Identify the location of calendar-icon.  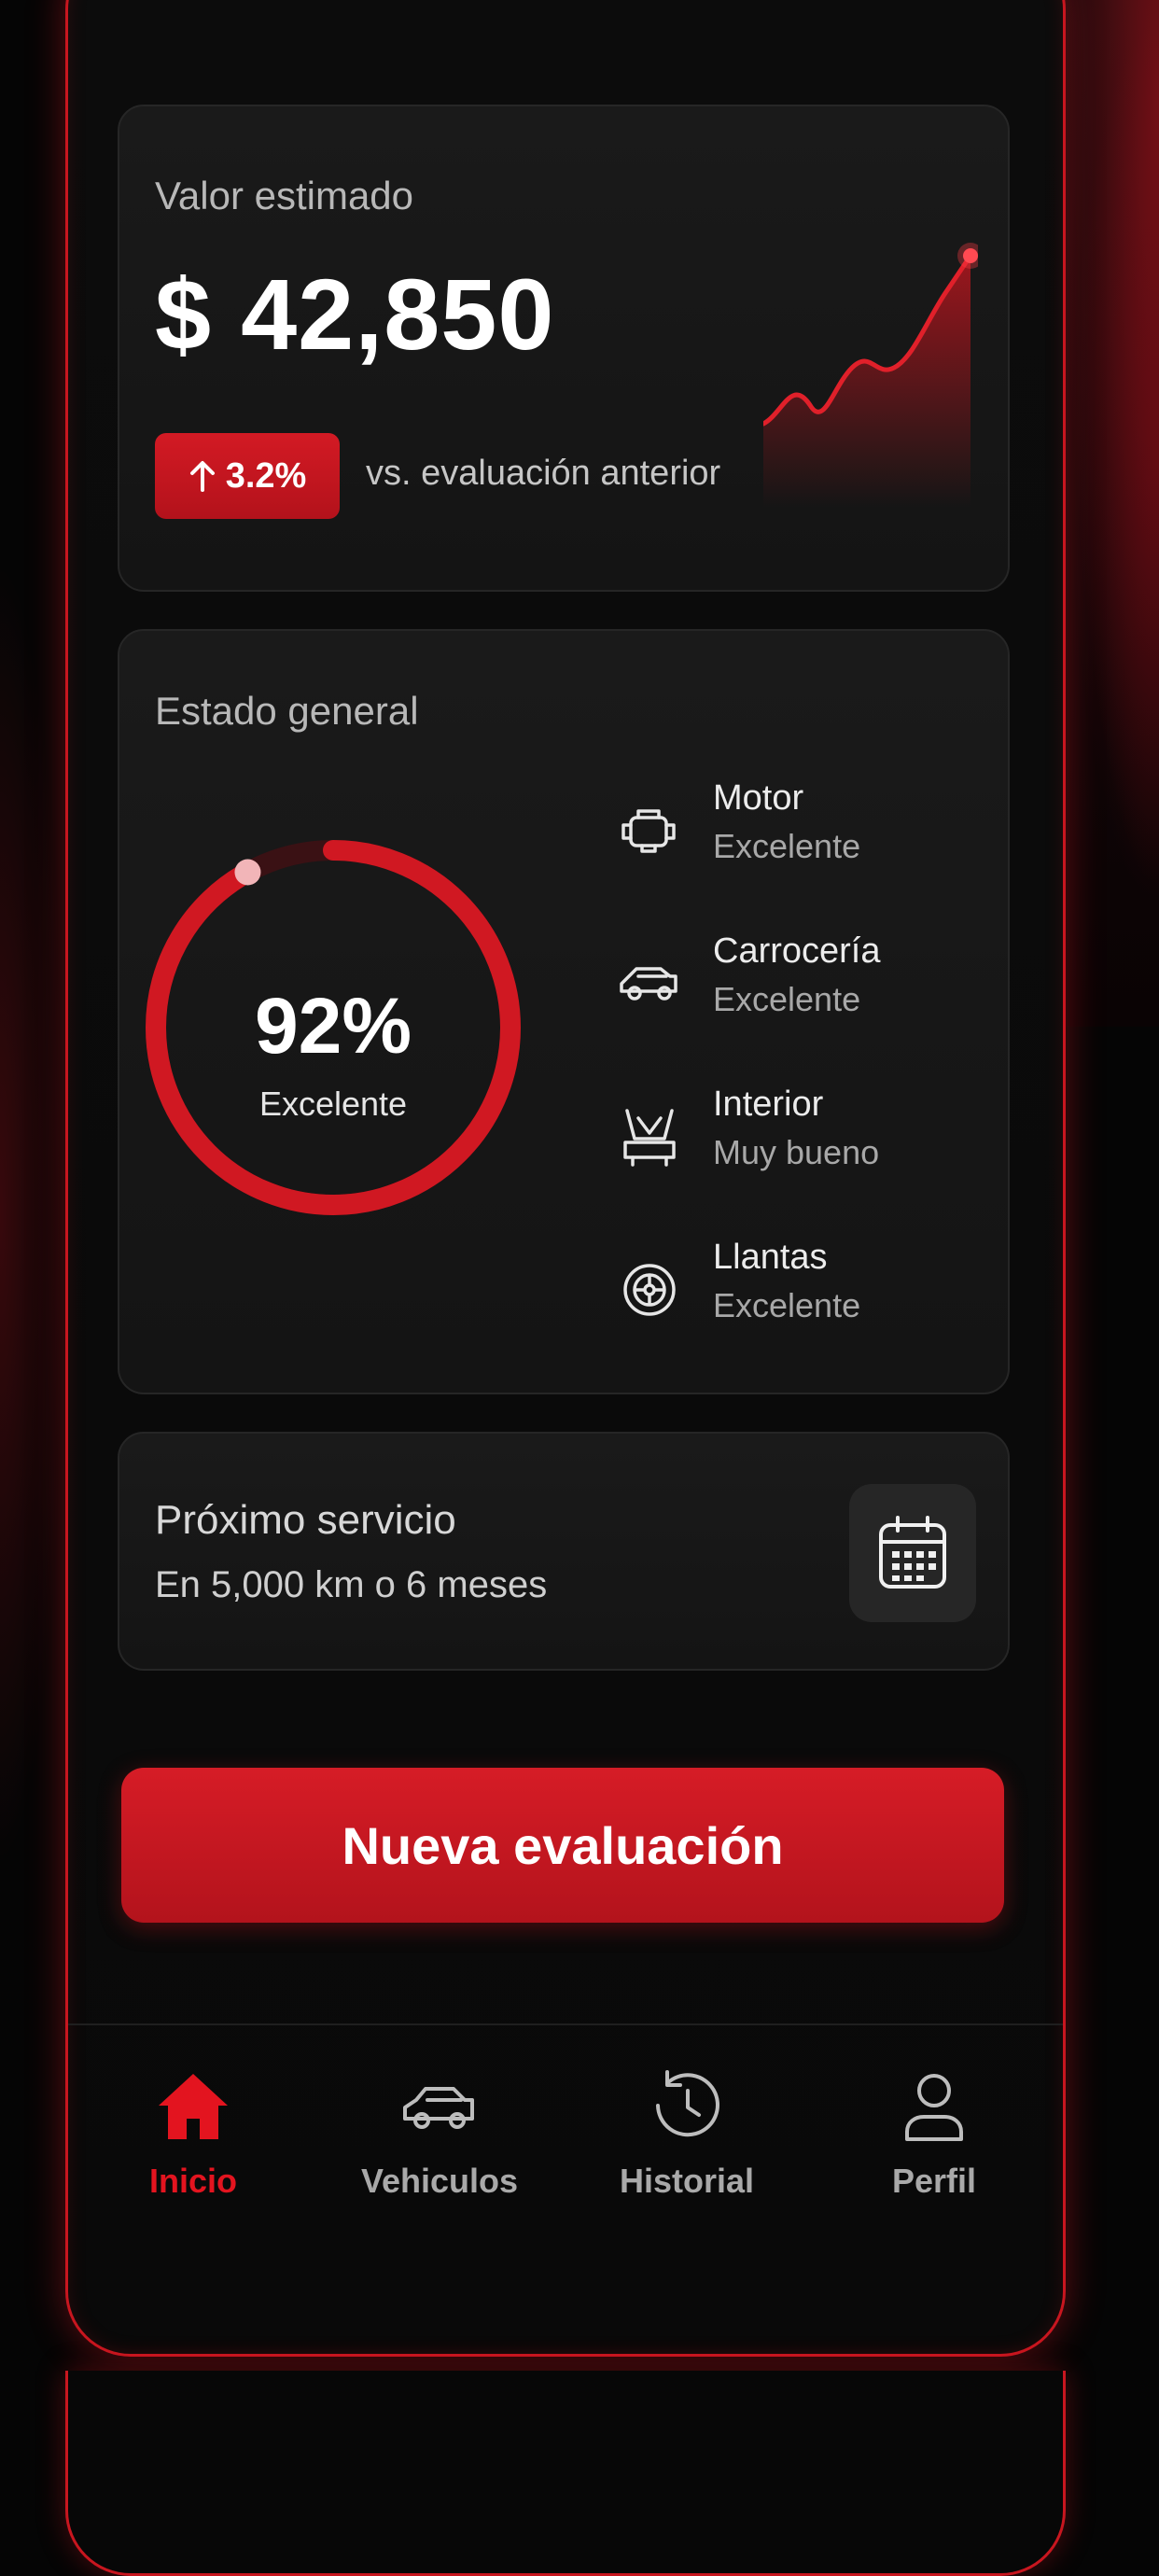
(912, 1552).